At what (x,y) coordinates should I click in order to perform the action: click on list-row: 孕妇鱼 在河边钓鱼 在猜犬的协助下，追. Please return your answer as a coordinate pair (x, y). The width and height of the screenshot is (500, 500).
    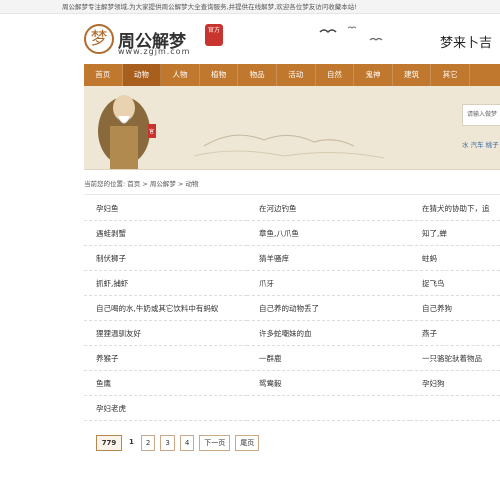
    Looking at the image, I should click on (292, 208).